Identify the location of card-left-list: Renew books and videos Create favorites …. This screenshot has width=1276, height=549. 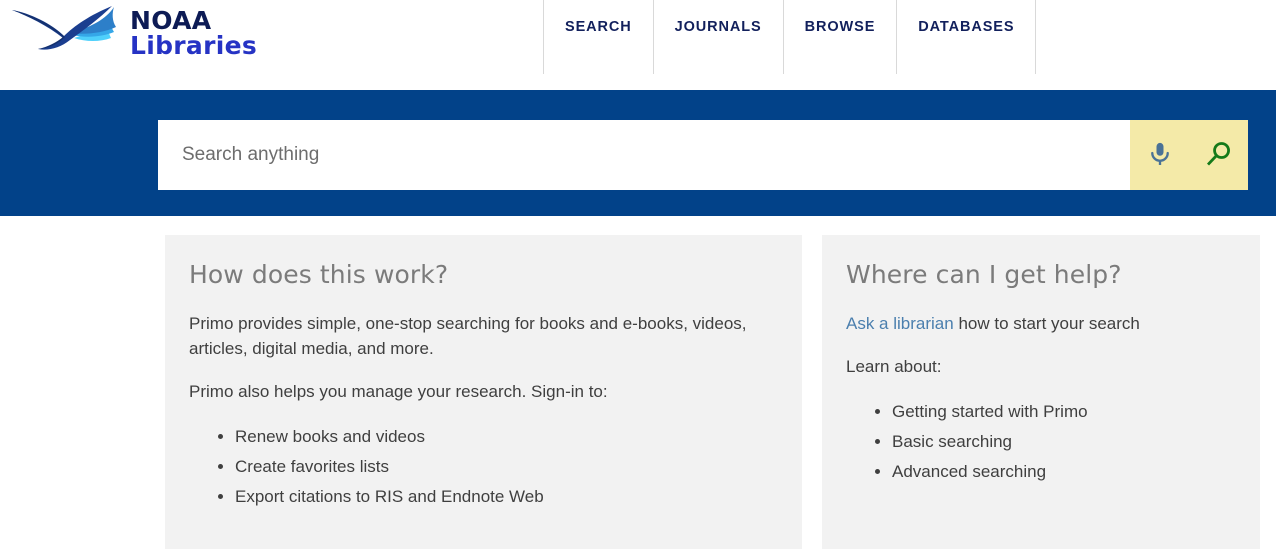
(483, 467).